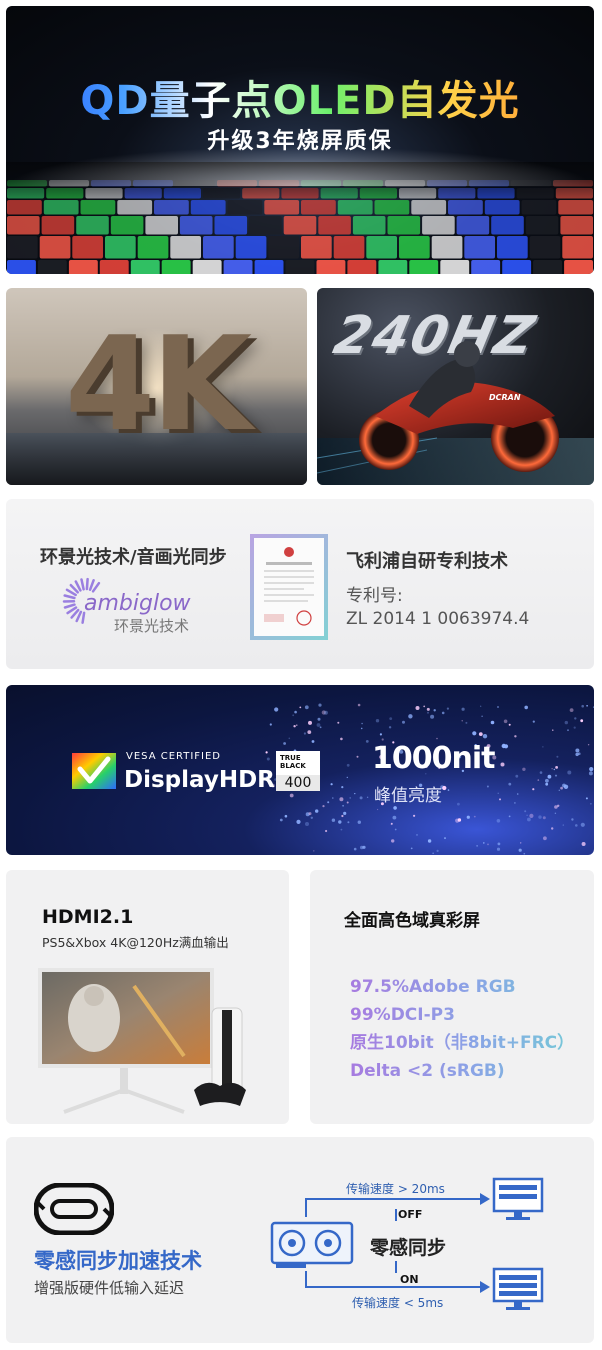 This screenshot has width=602, height=1350. Describe the element at coordinates (438, 619) in the screenshot. I see `patent-number: ZL 2014 1 0063974.4` at that location.